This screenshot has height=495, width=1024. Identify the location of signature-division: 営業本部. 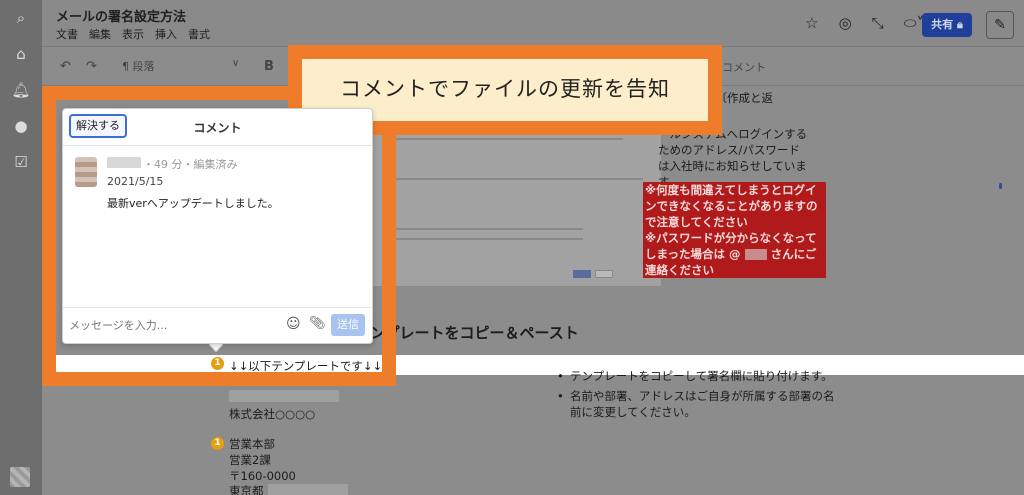
(252, 444).